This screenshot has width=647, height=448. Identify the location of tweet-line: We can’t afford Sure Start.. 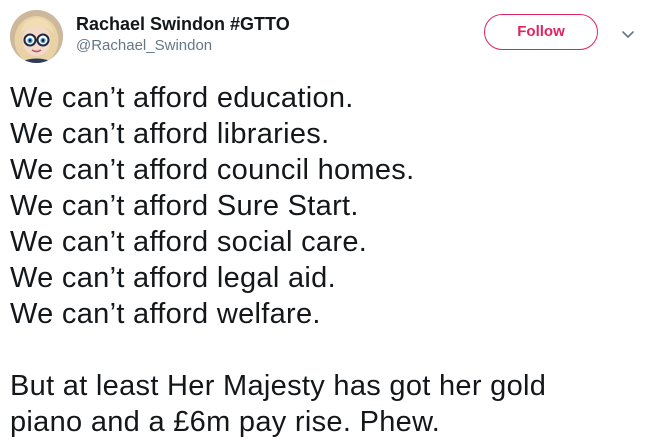
(184, 206).